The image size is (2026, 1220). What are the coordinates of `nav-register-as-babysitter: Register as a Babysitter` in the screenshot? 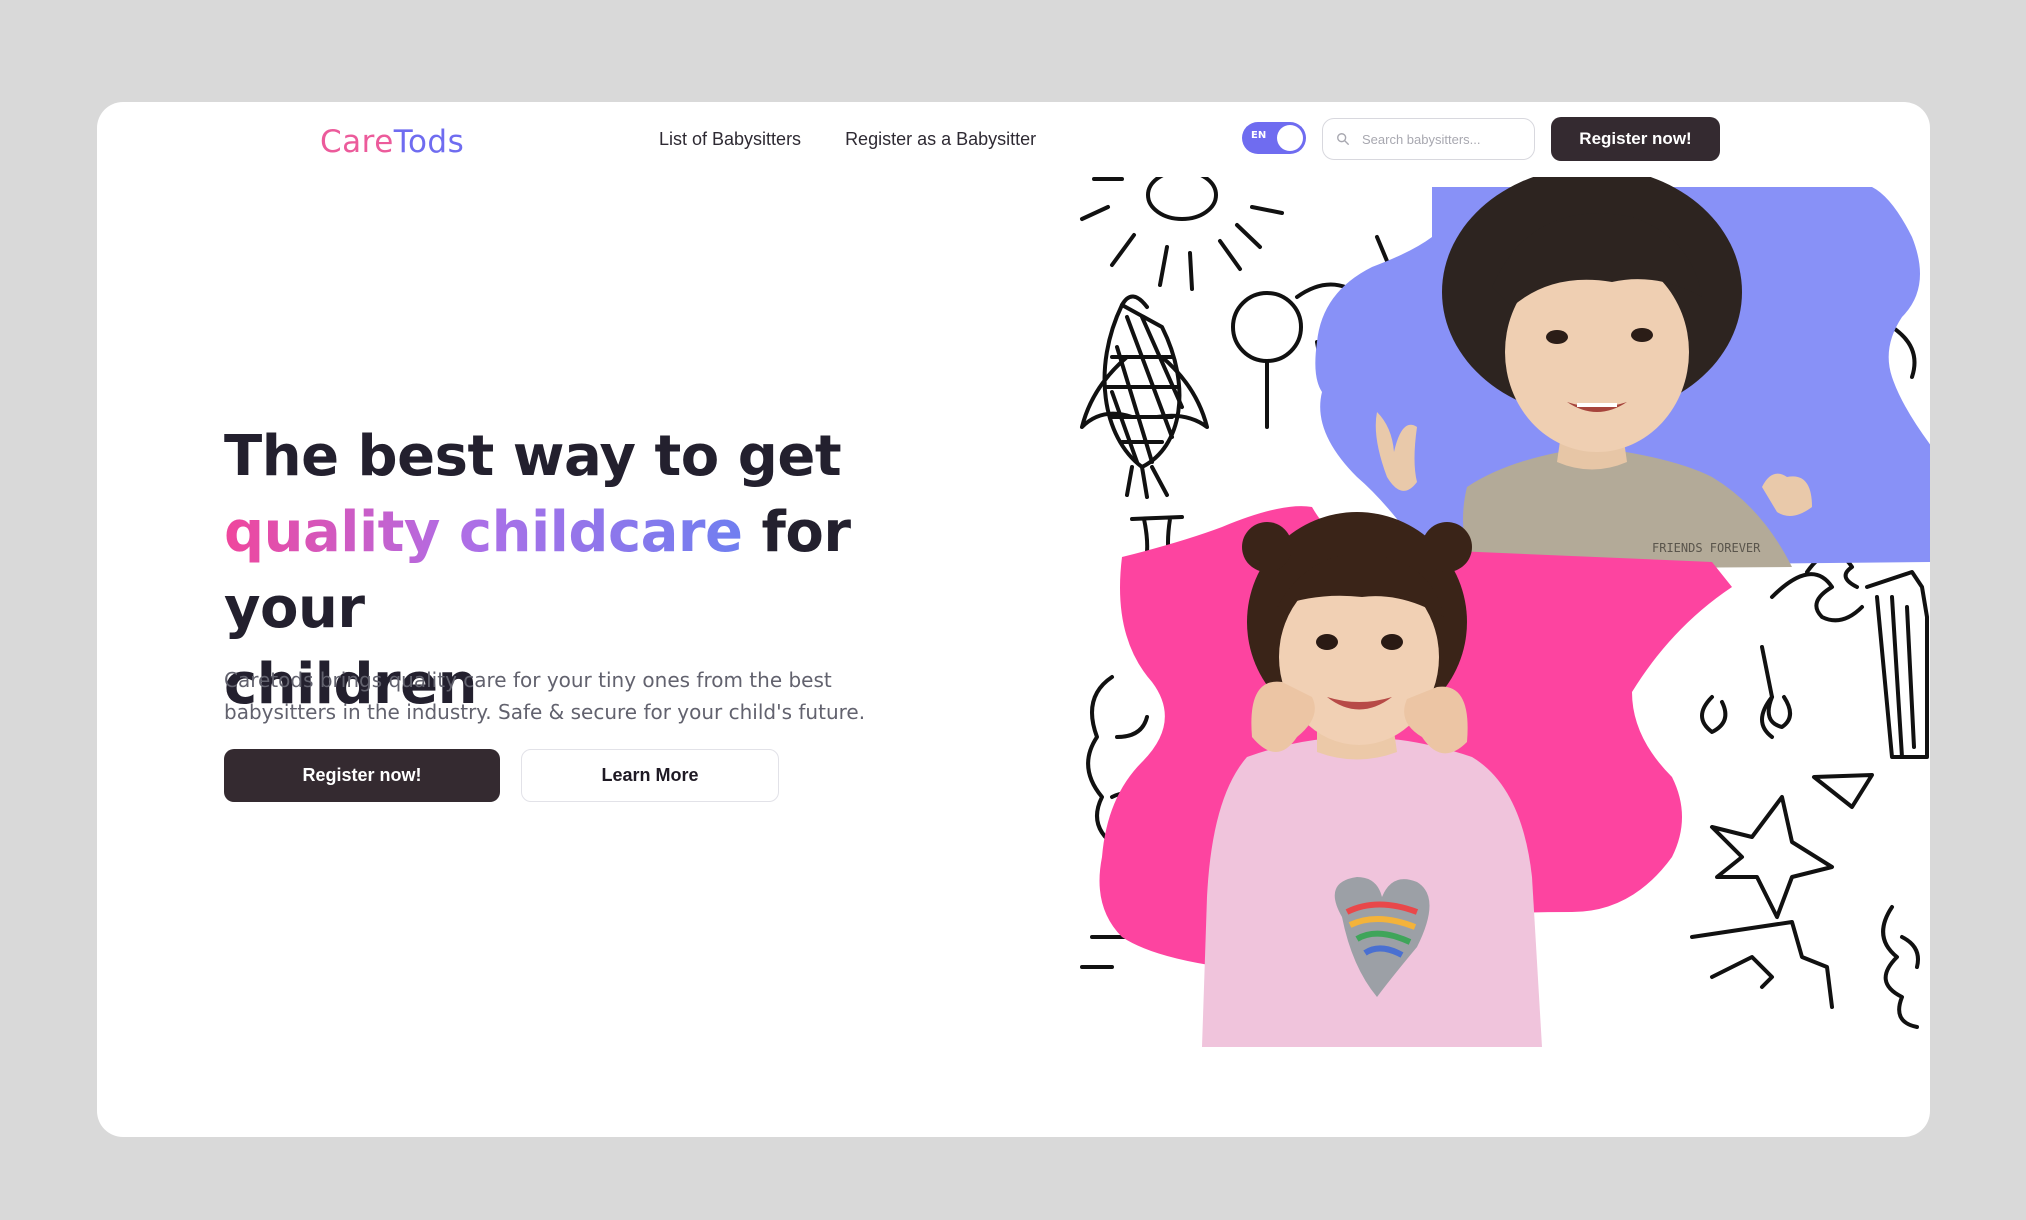 It's located at (940, 139).